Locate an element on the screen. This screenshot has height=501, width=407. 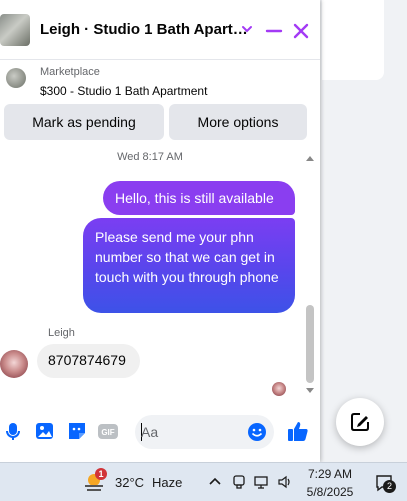
message-field is located at coordinates (204, 432).